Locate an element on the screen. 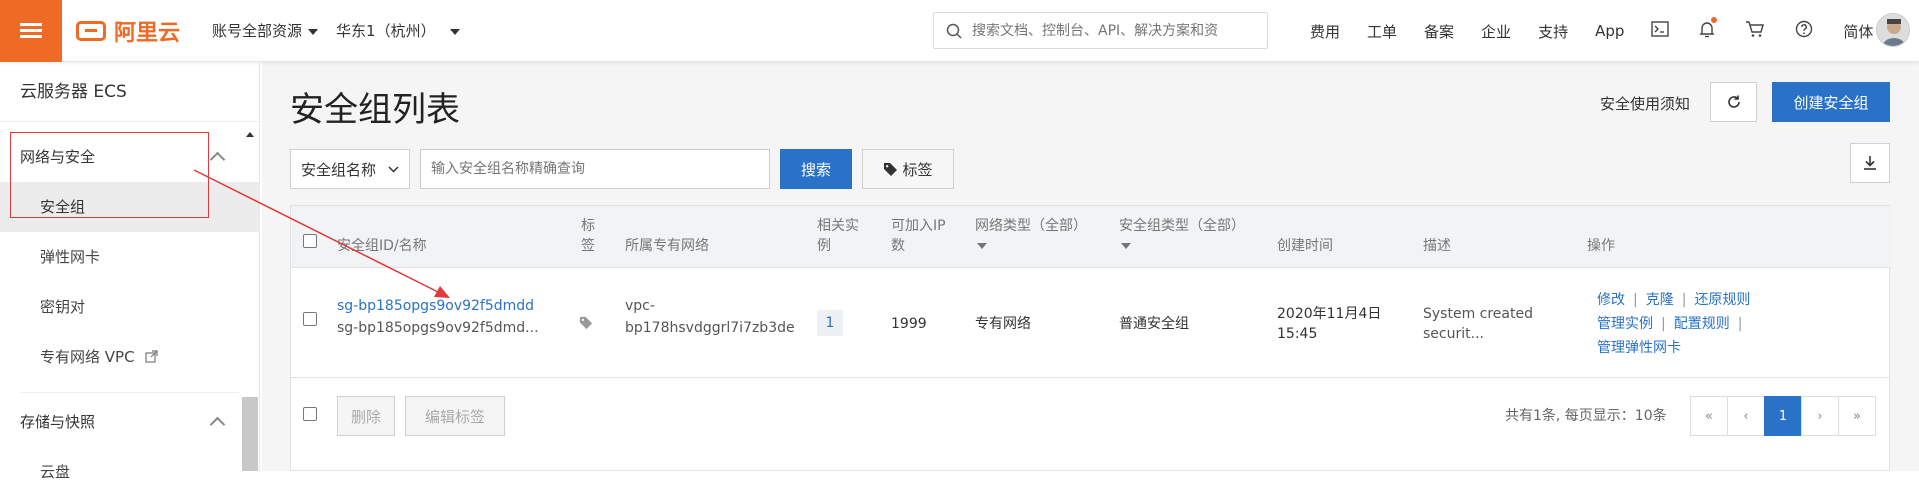  logo: 阿里云 is located at coordinates (128, 31).